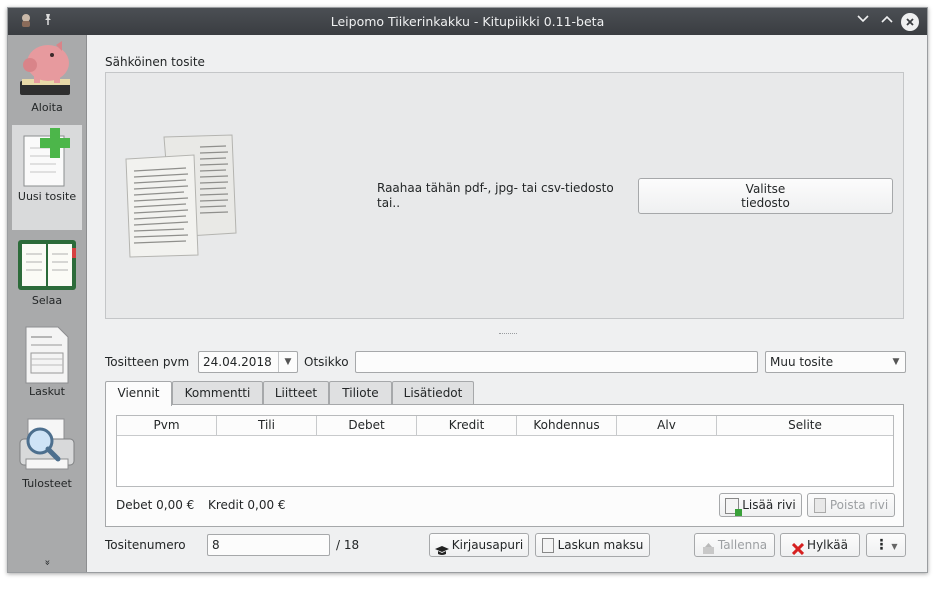 The height and width of the screenshot is (602, 940). Describe the element at coordinates (47, 107) in the screenshot. I see `sidebar-label-aloita: Aloita` at that location.